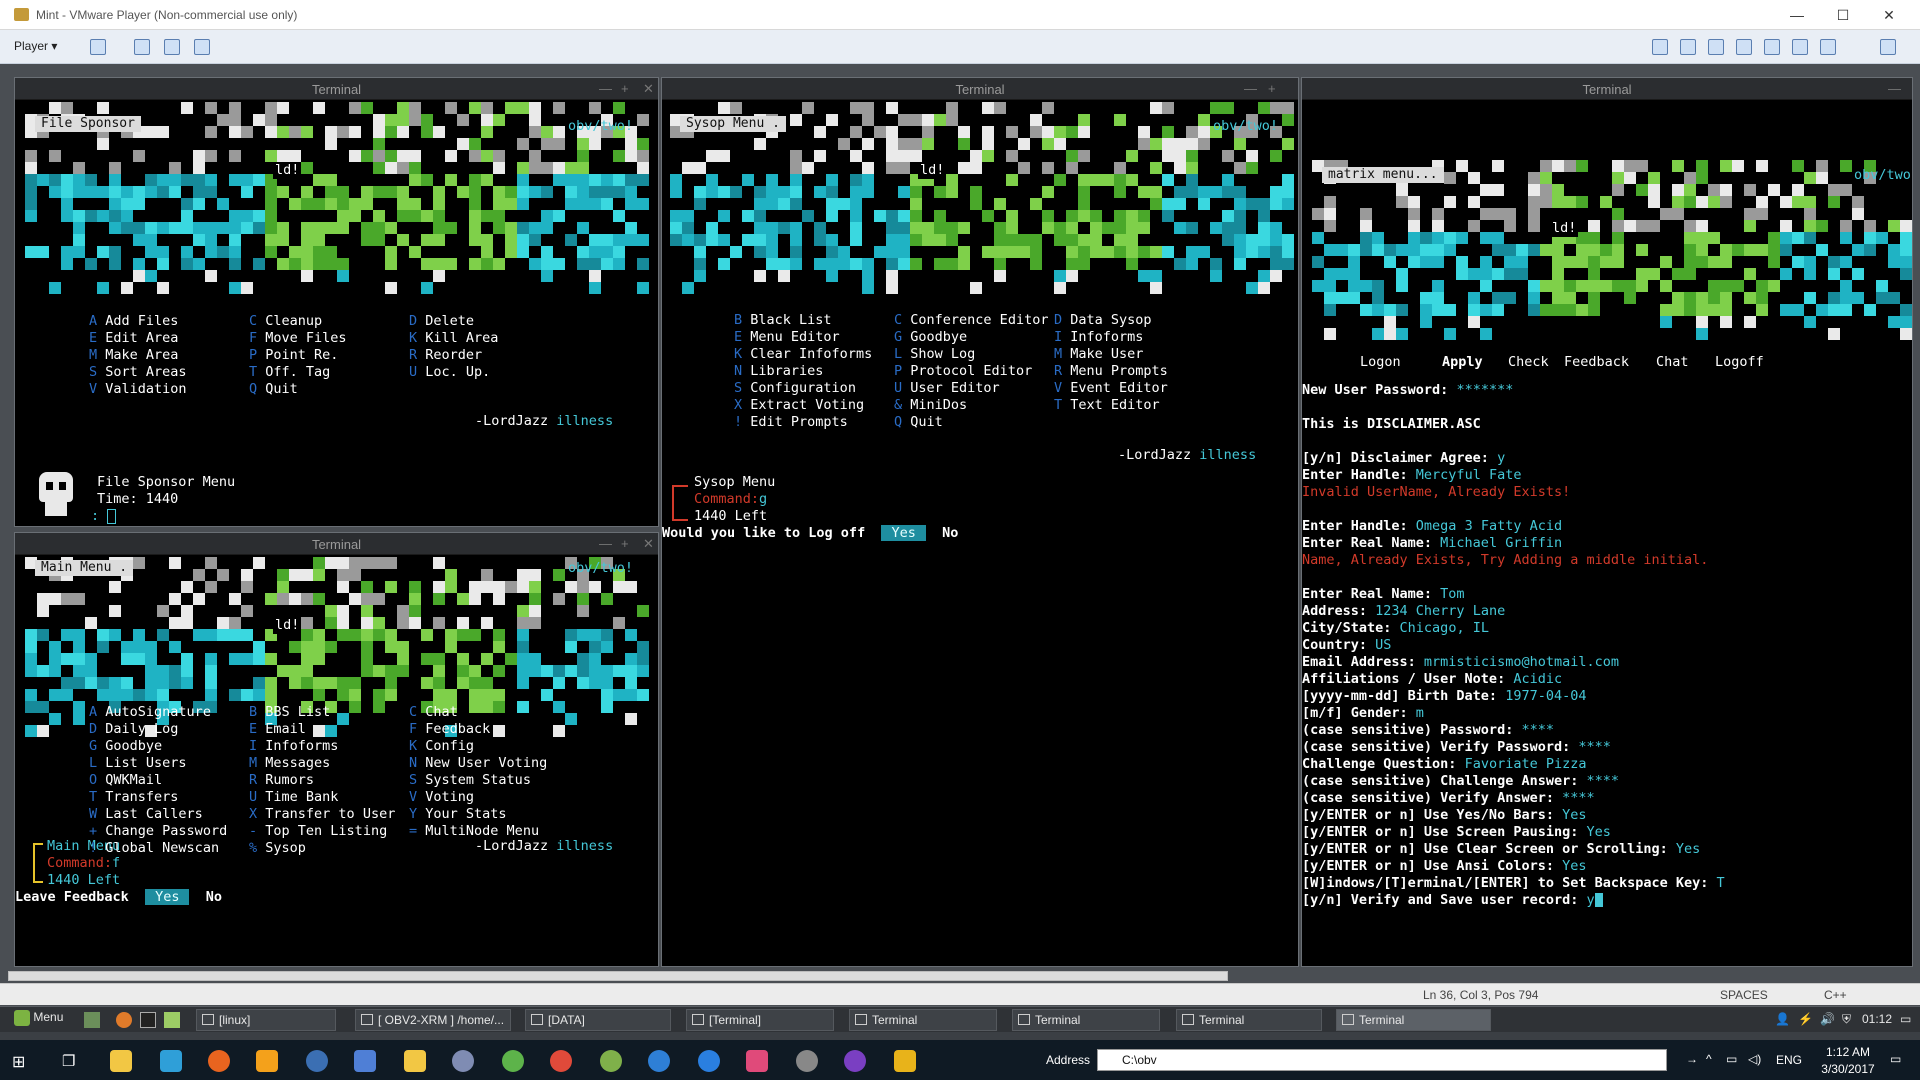  Describe the element at coordinates (760, 1020) in the screenshot. I see `taskbar-item: [Terminal]` at that location.